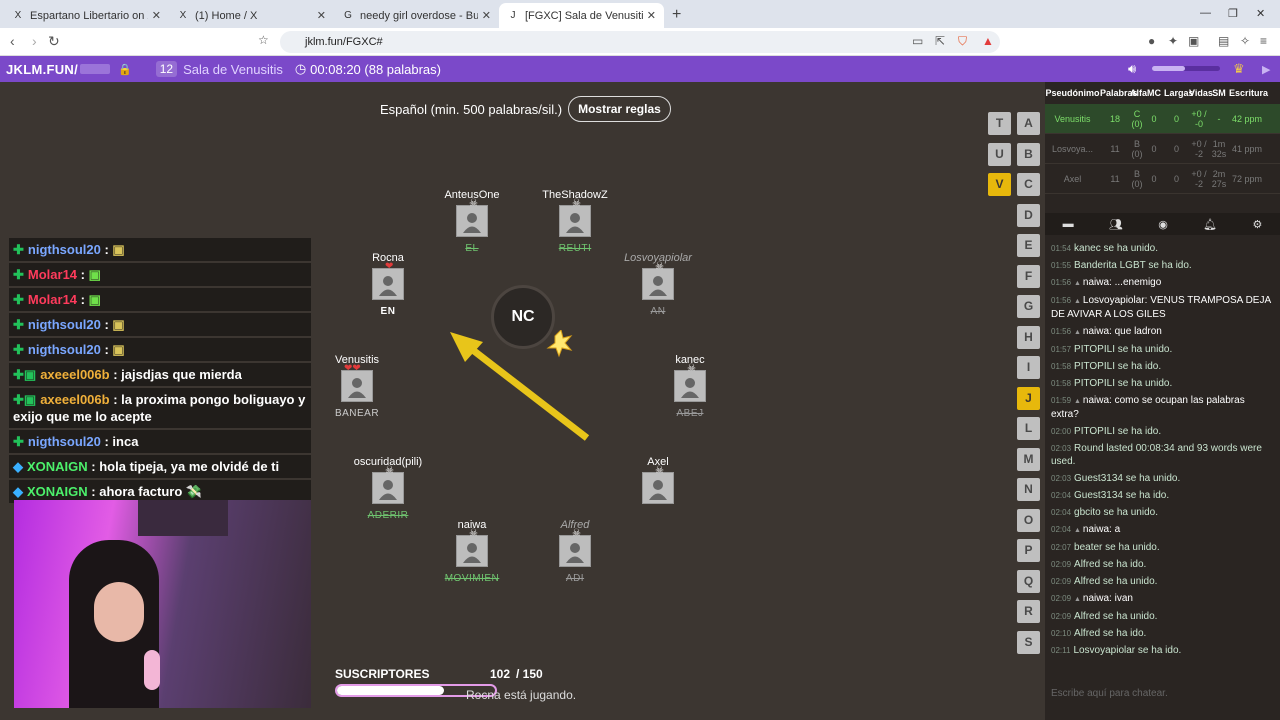  I want to click on site-logo: JKLM.FUN/, so click(42, 69).